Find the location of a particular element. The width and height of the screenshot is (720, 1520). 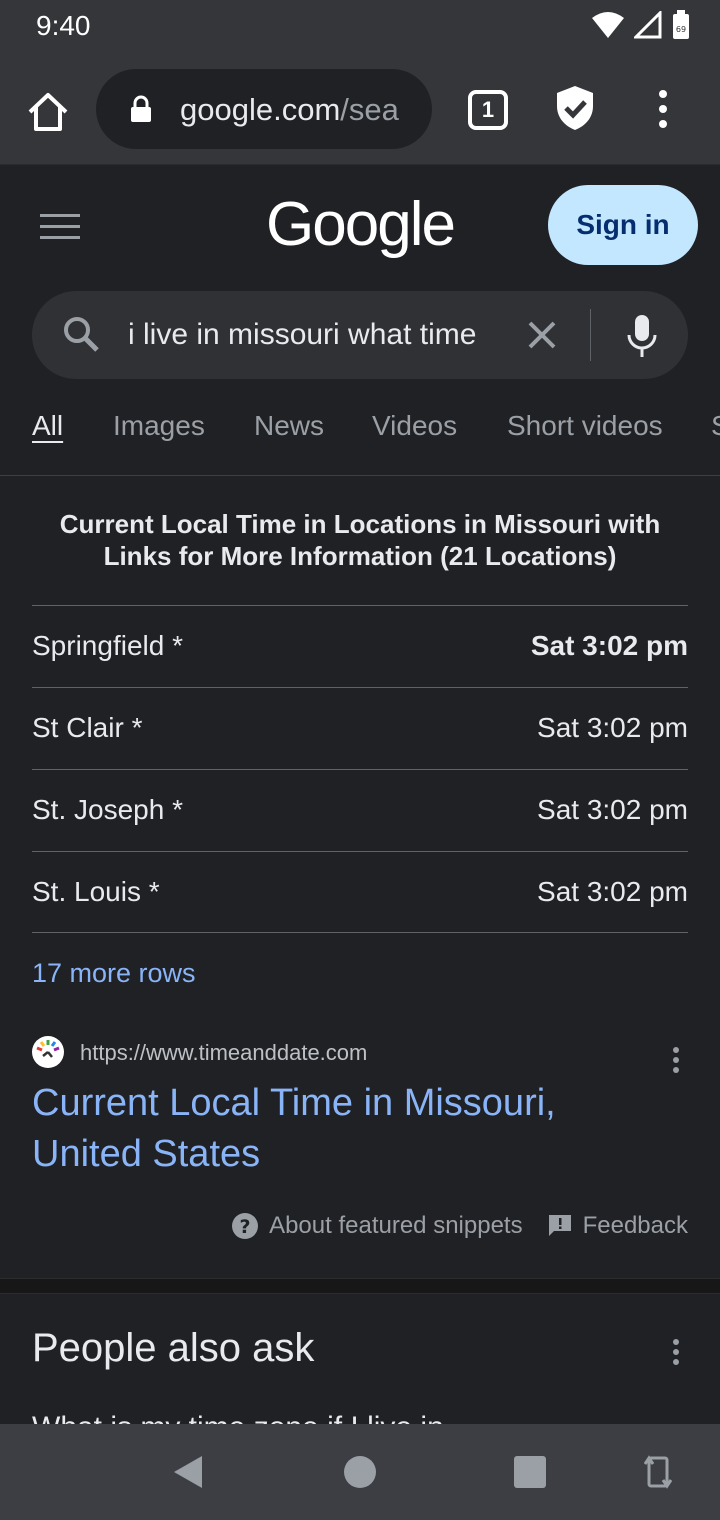

search-icon is located at coordinates (82, 335).